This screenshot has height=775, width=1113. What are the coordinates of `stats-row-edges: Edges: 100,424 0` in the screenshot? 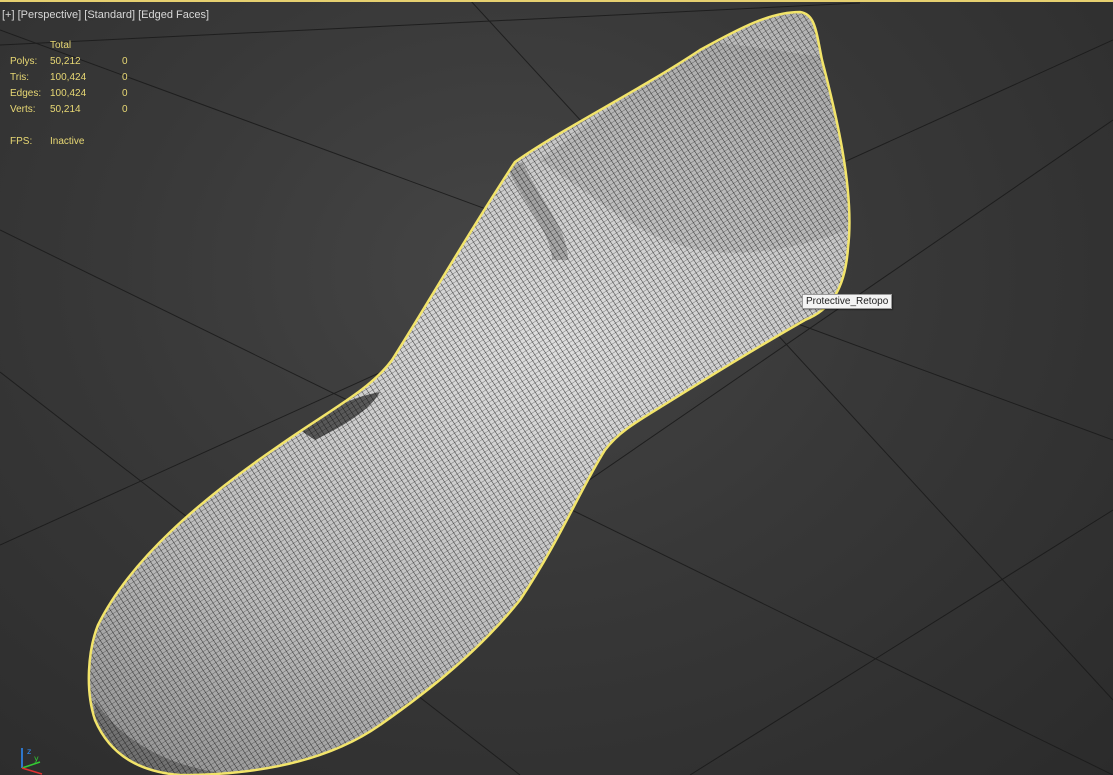 It's located at (76, 96).